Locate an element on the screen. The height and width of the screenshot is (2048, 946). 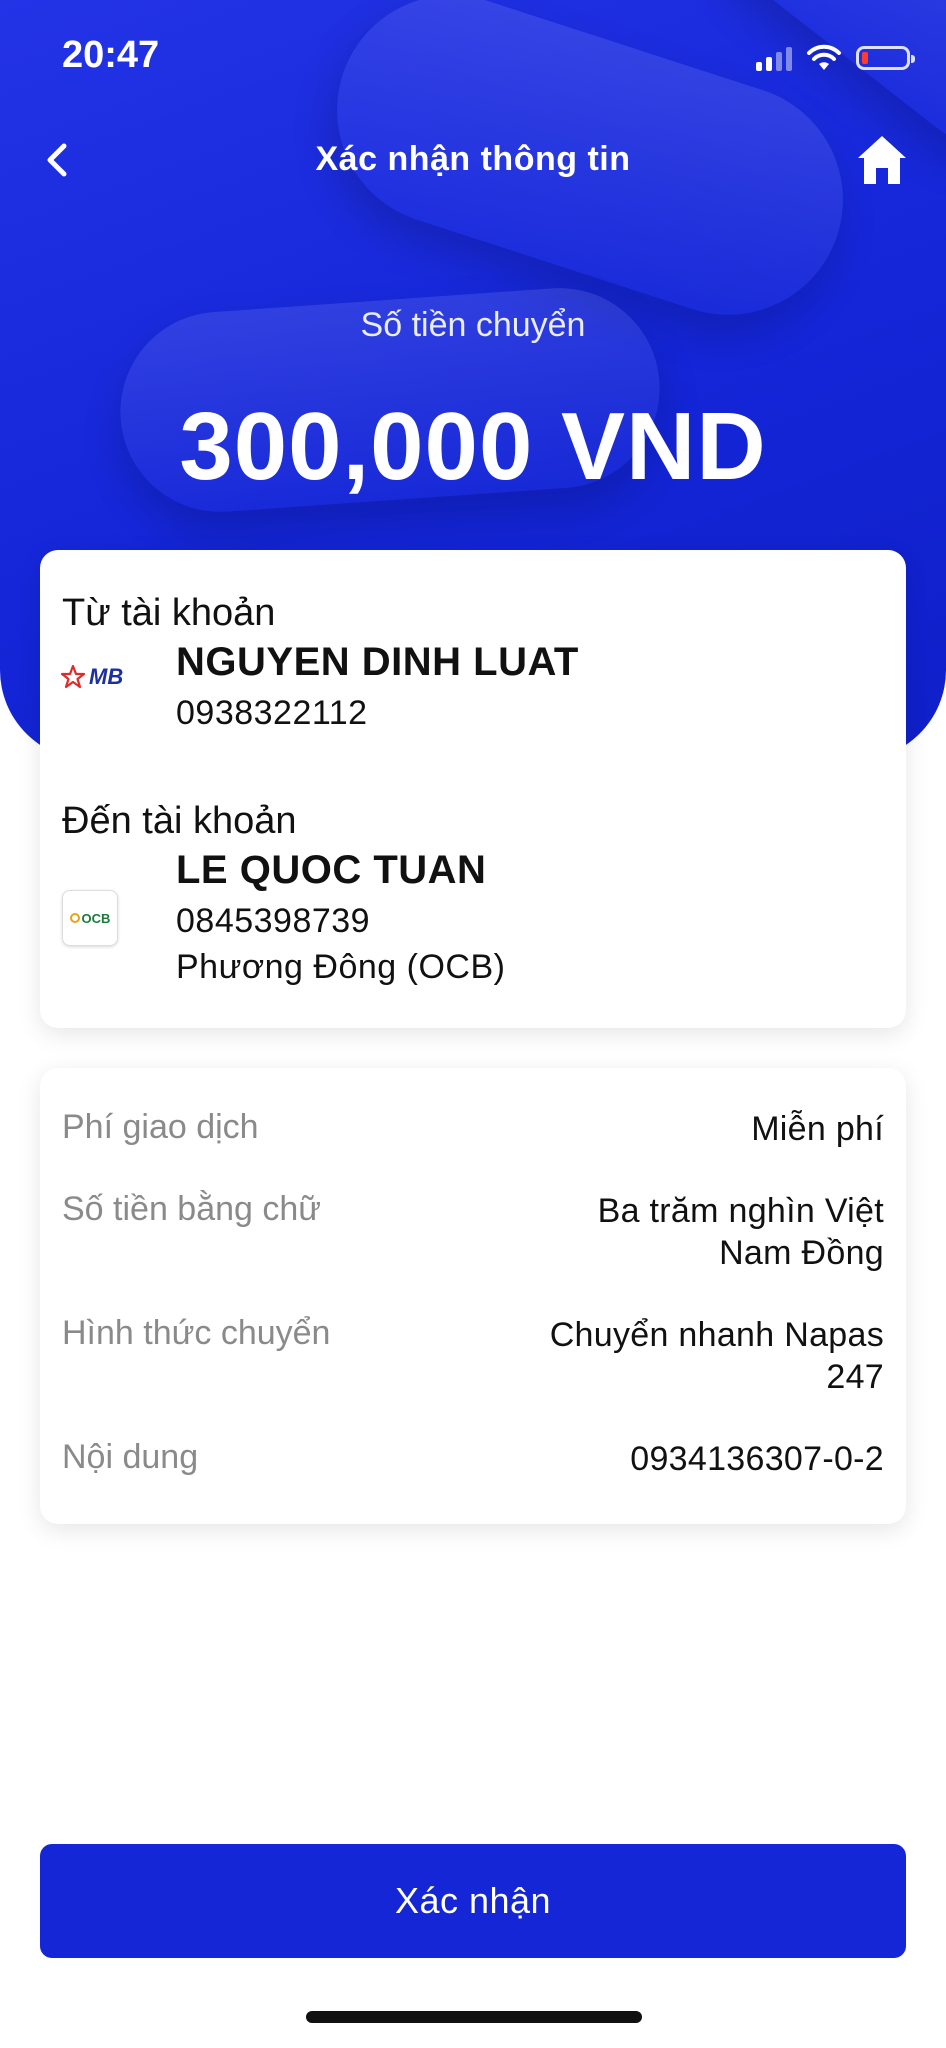
detail-value-line: Nam Đồng is located at coordinates (801, 1253).